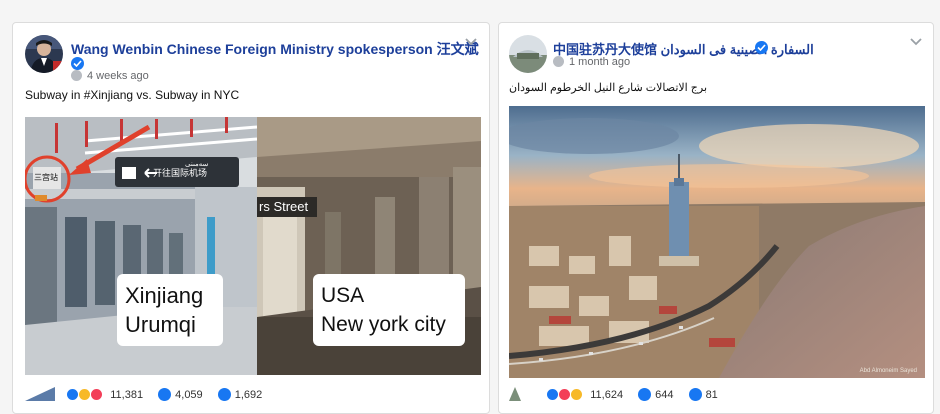 Image resolution: width=940 pixels, height=414 pixels. What do you see at coordinates (711, 395) in the screenshot?
I see `share-count: 81` at bounding box center [711, 395].